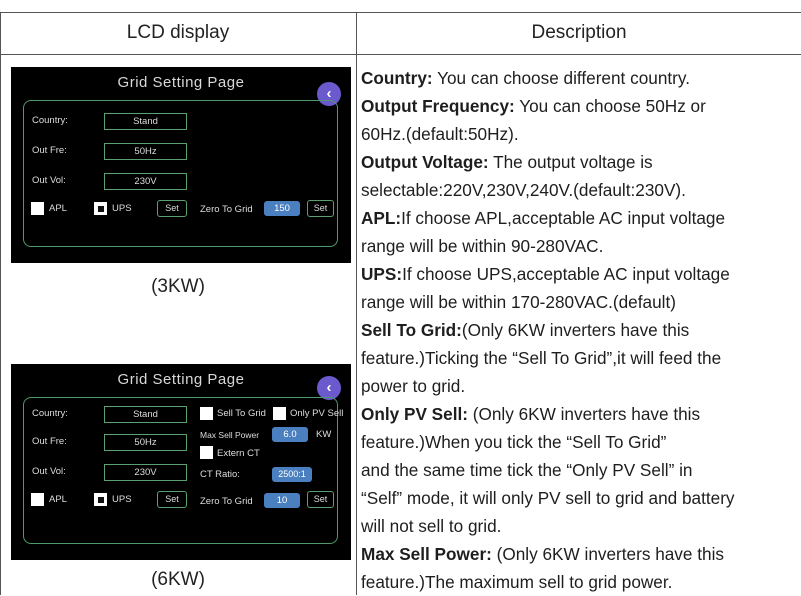 This screenshot has width=801, height=596. Describe the element at coordinates (317, 413) in the screenshot. I see `only-pv-sell-label: Only PV Sell` at that location.